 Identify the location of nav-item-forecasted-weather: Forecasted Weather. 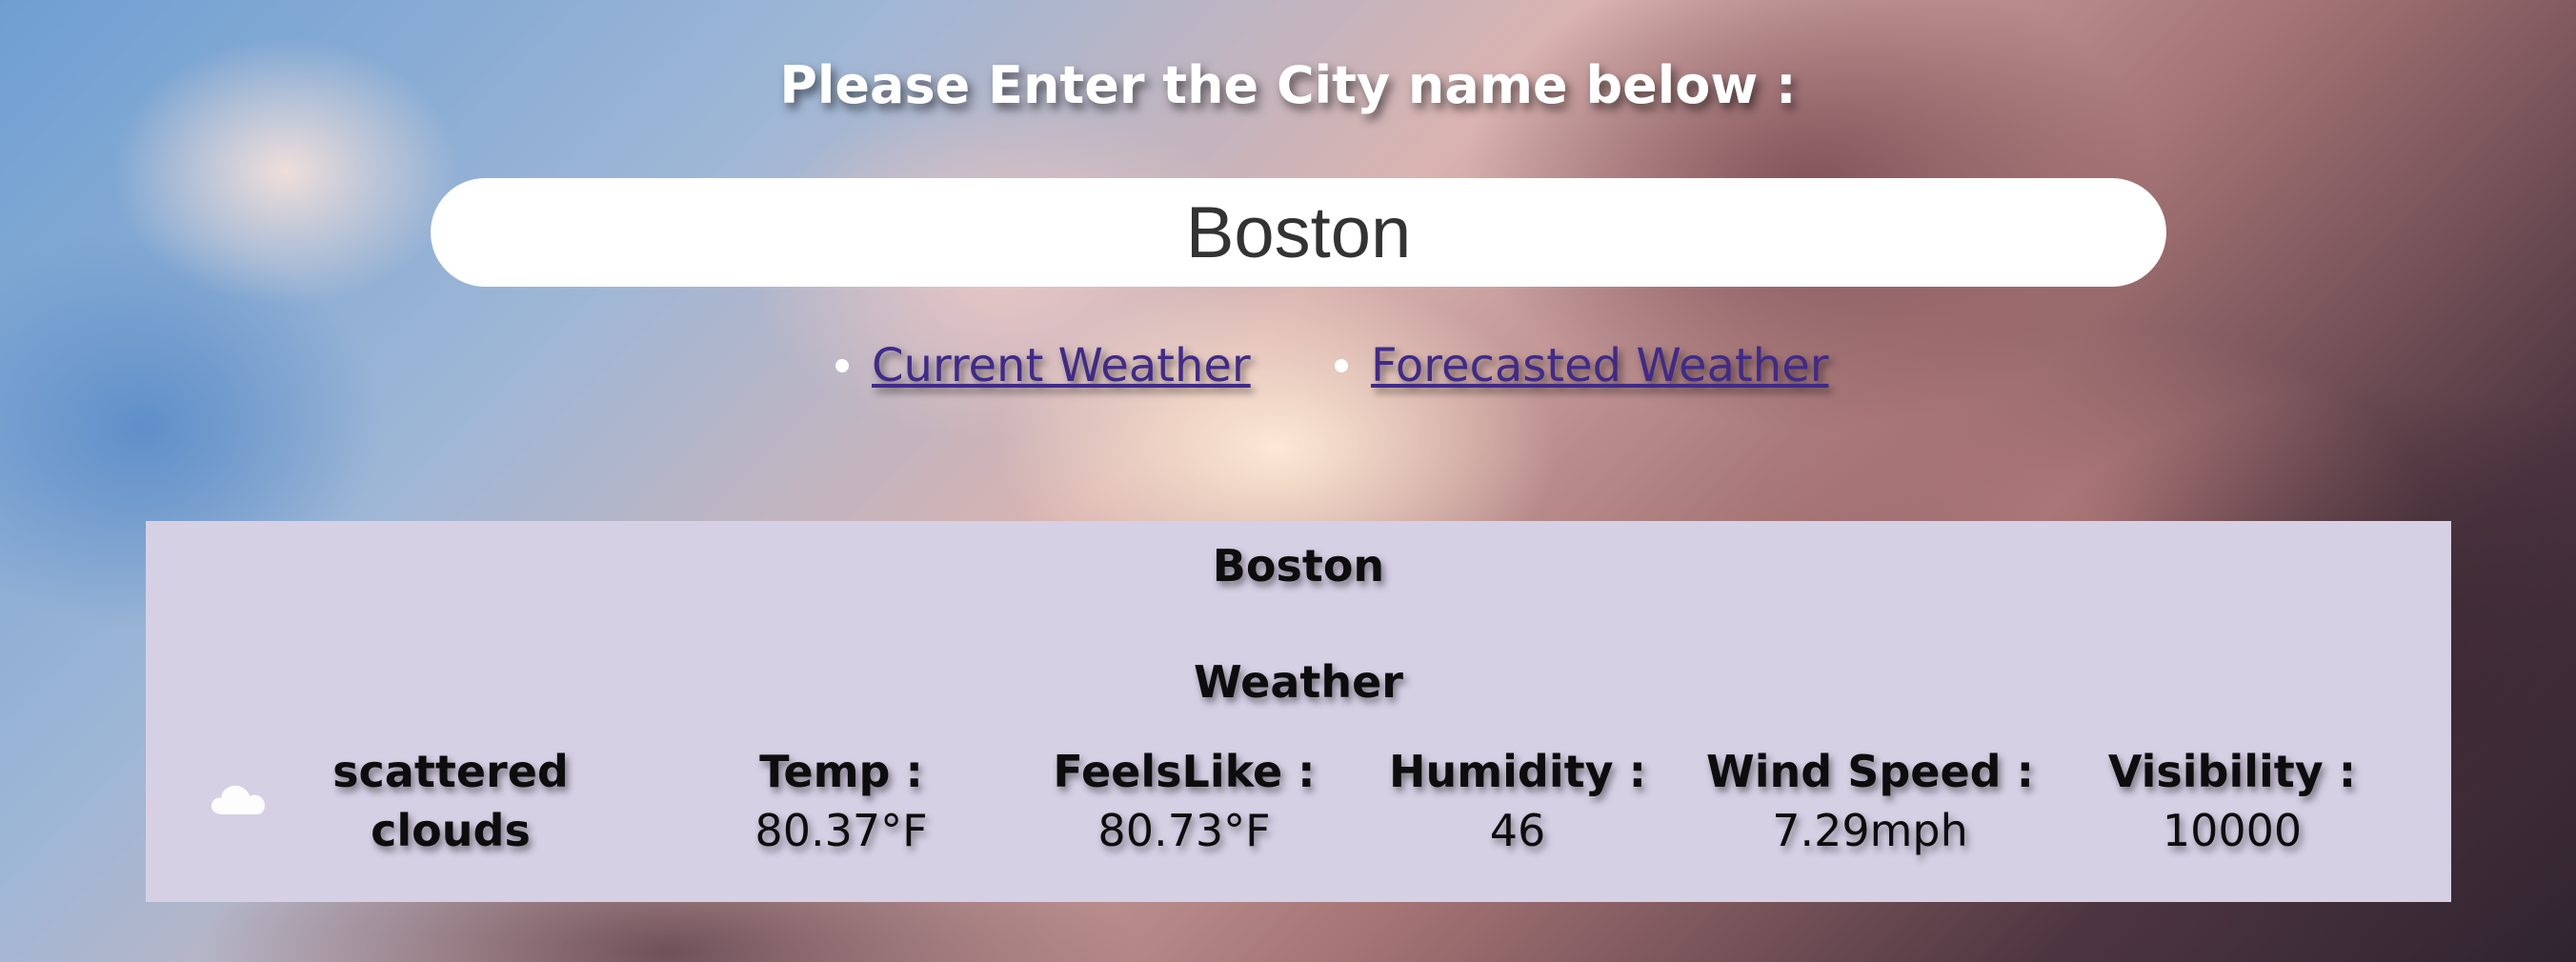
(1582, 365).